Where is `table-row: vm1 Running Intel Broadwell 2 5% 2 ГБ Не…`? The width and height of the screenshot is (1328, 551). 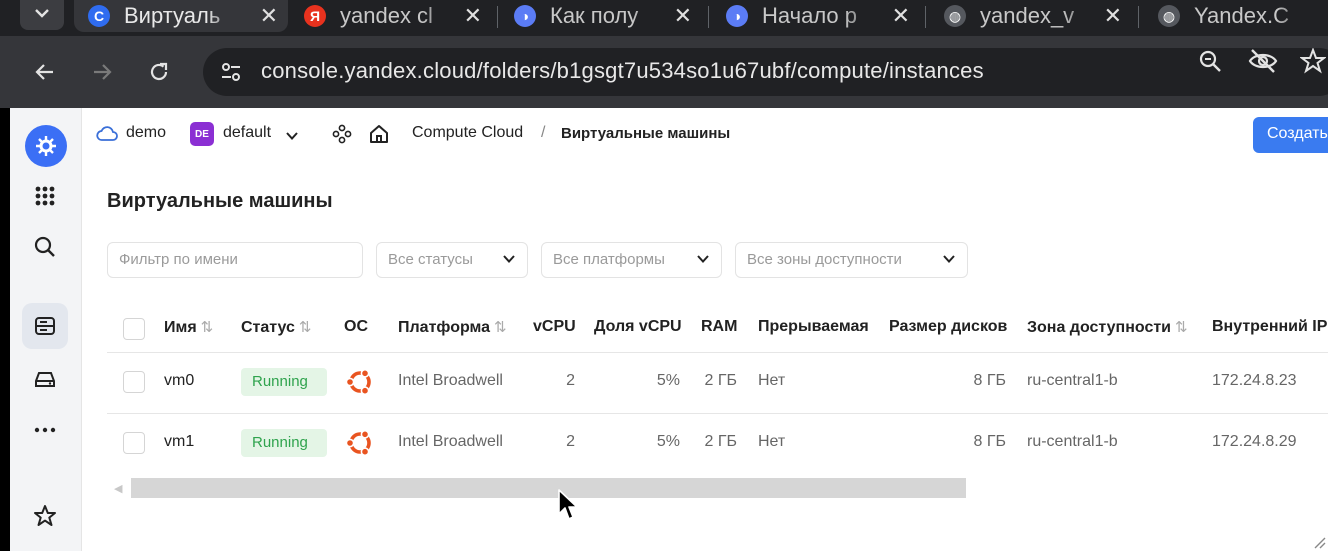
table-row: vm1 Running Intel Broadwell 2 5% 2 ГБ Не… is located at coordinates (717, 443).